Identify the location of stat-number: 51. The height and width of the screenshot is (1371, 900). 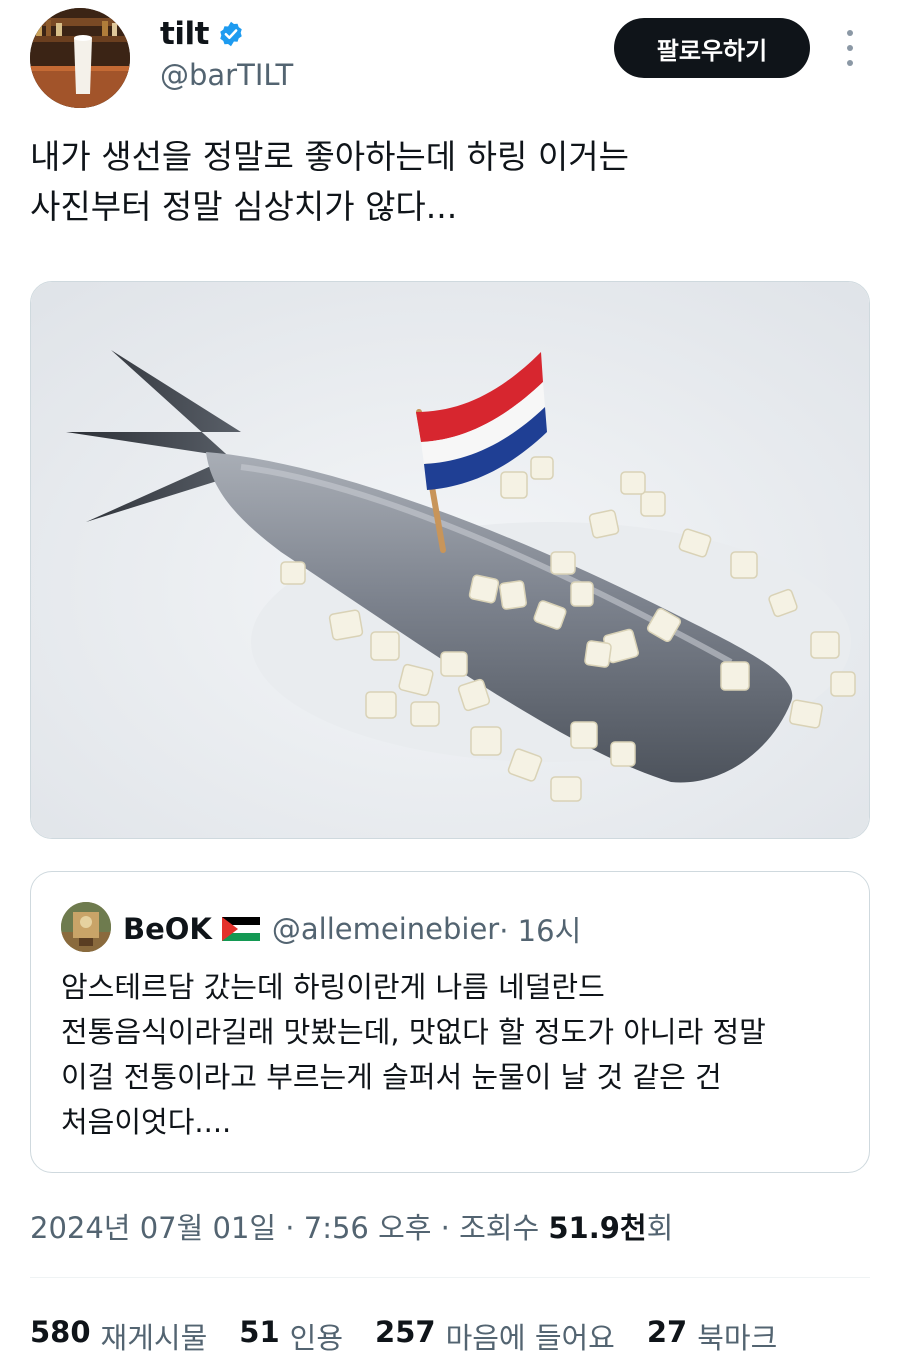
(259, 1332).